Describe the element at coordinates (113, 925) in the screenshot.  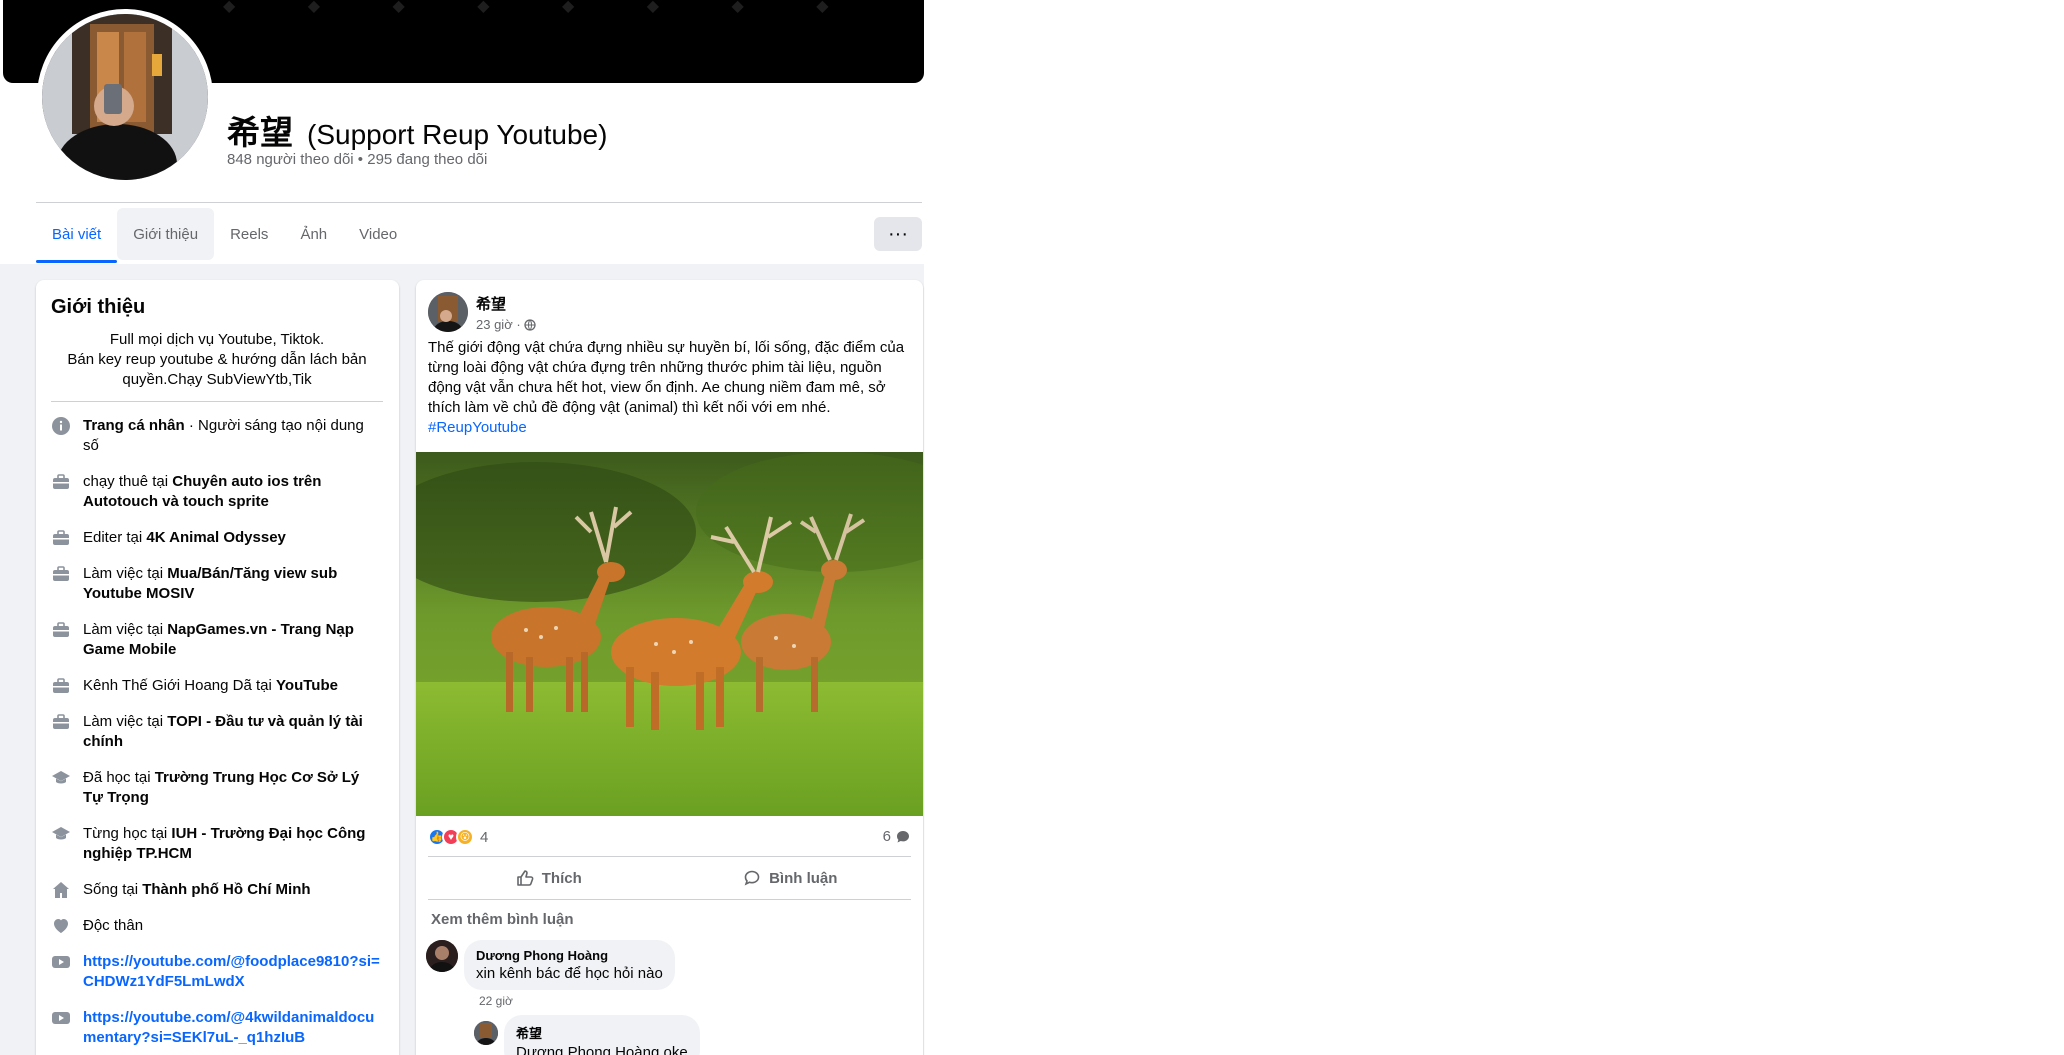
I see `intro-item-prefix: Độc thân` at that location.